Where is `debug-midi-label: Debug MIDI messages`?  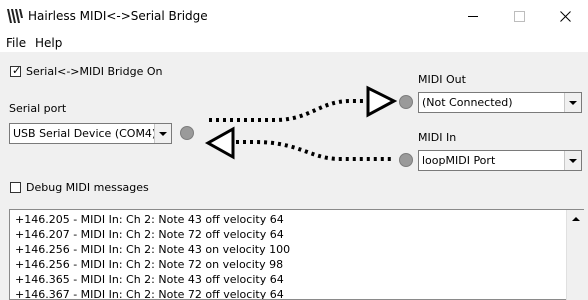
debug-midi-label: Debug MIDI messages is located at coordinates (87, 187).